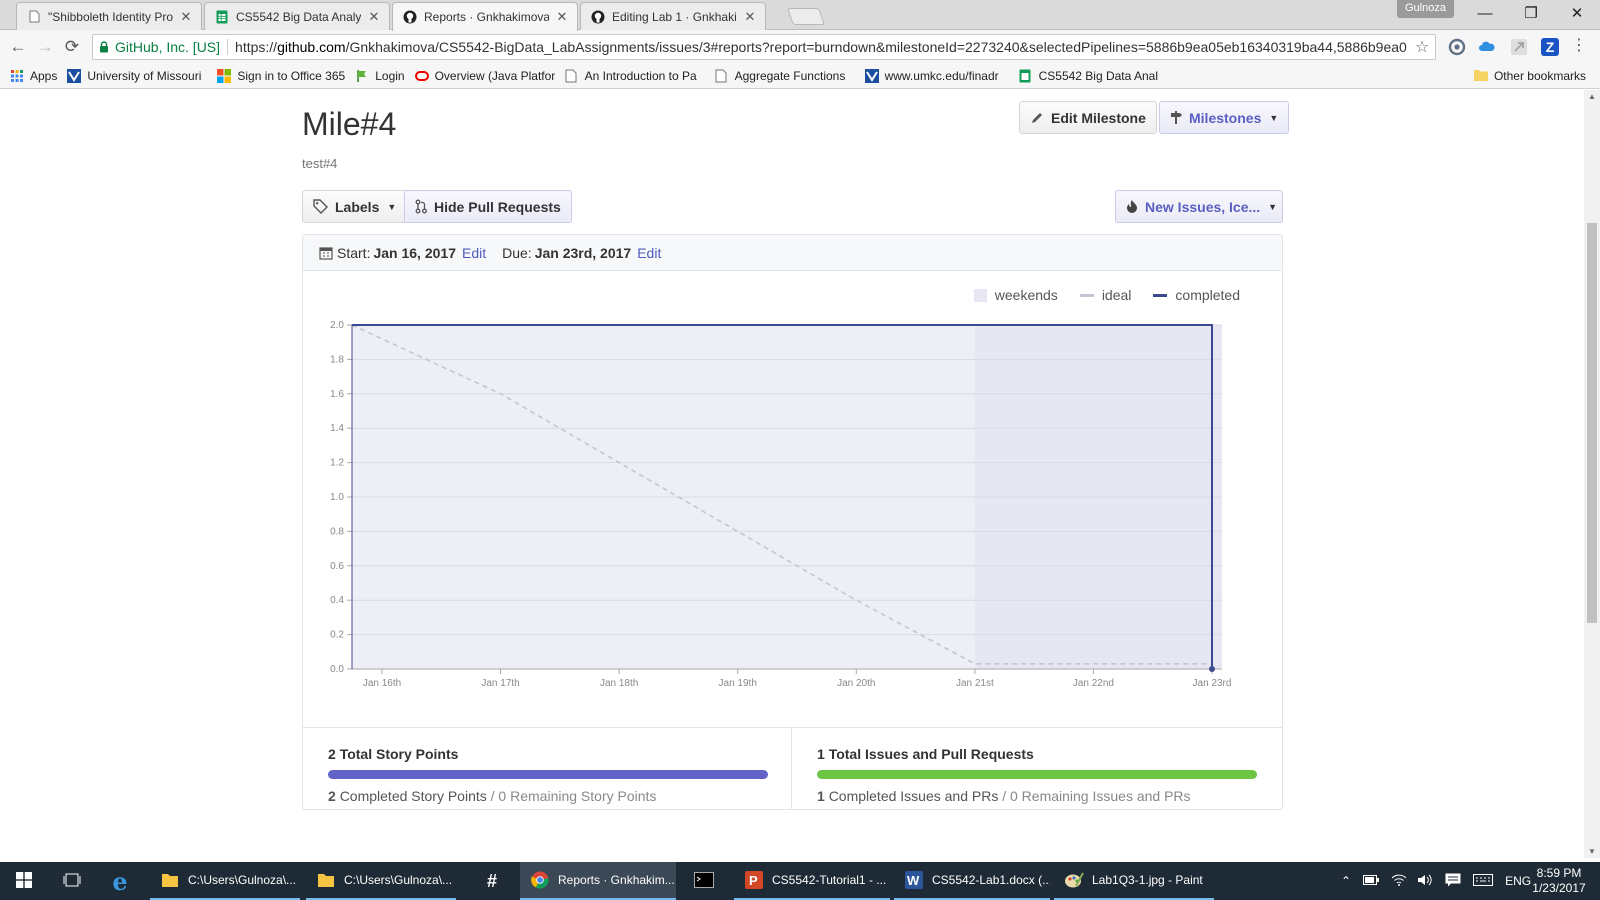 Image resolution: width=1600 pixels, height=900 pixels. I want to click on hide-pull-requests-label: Hide Pull Requests, so click(497, 206).